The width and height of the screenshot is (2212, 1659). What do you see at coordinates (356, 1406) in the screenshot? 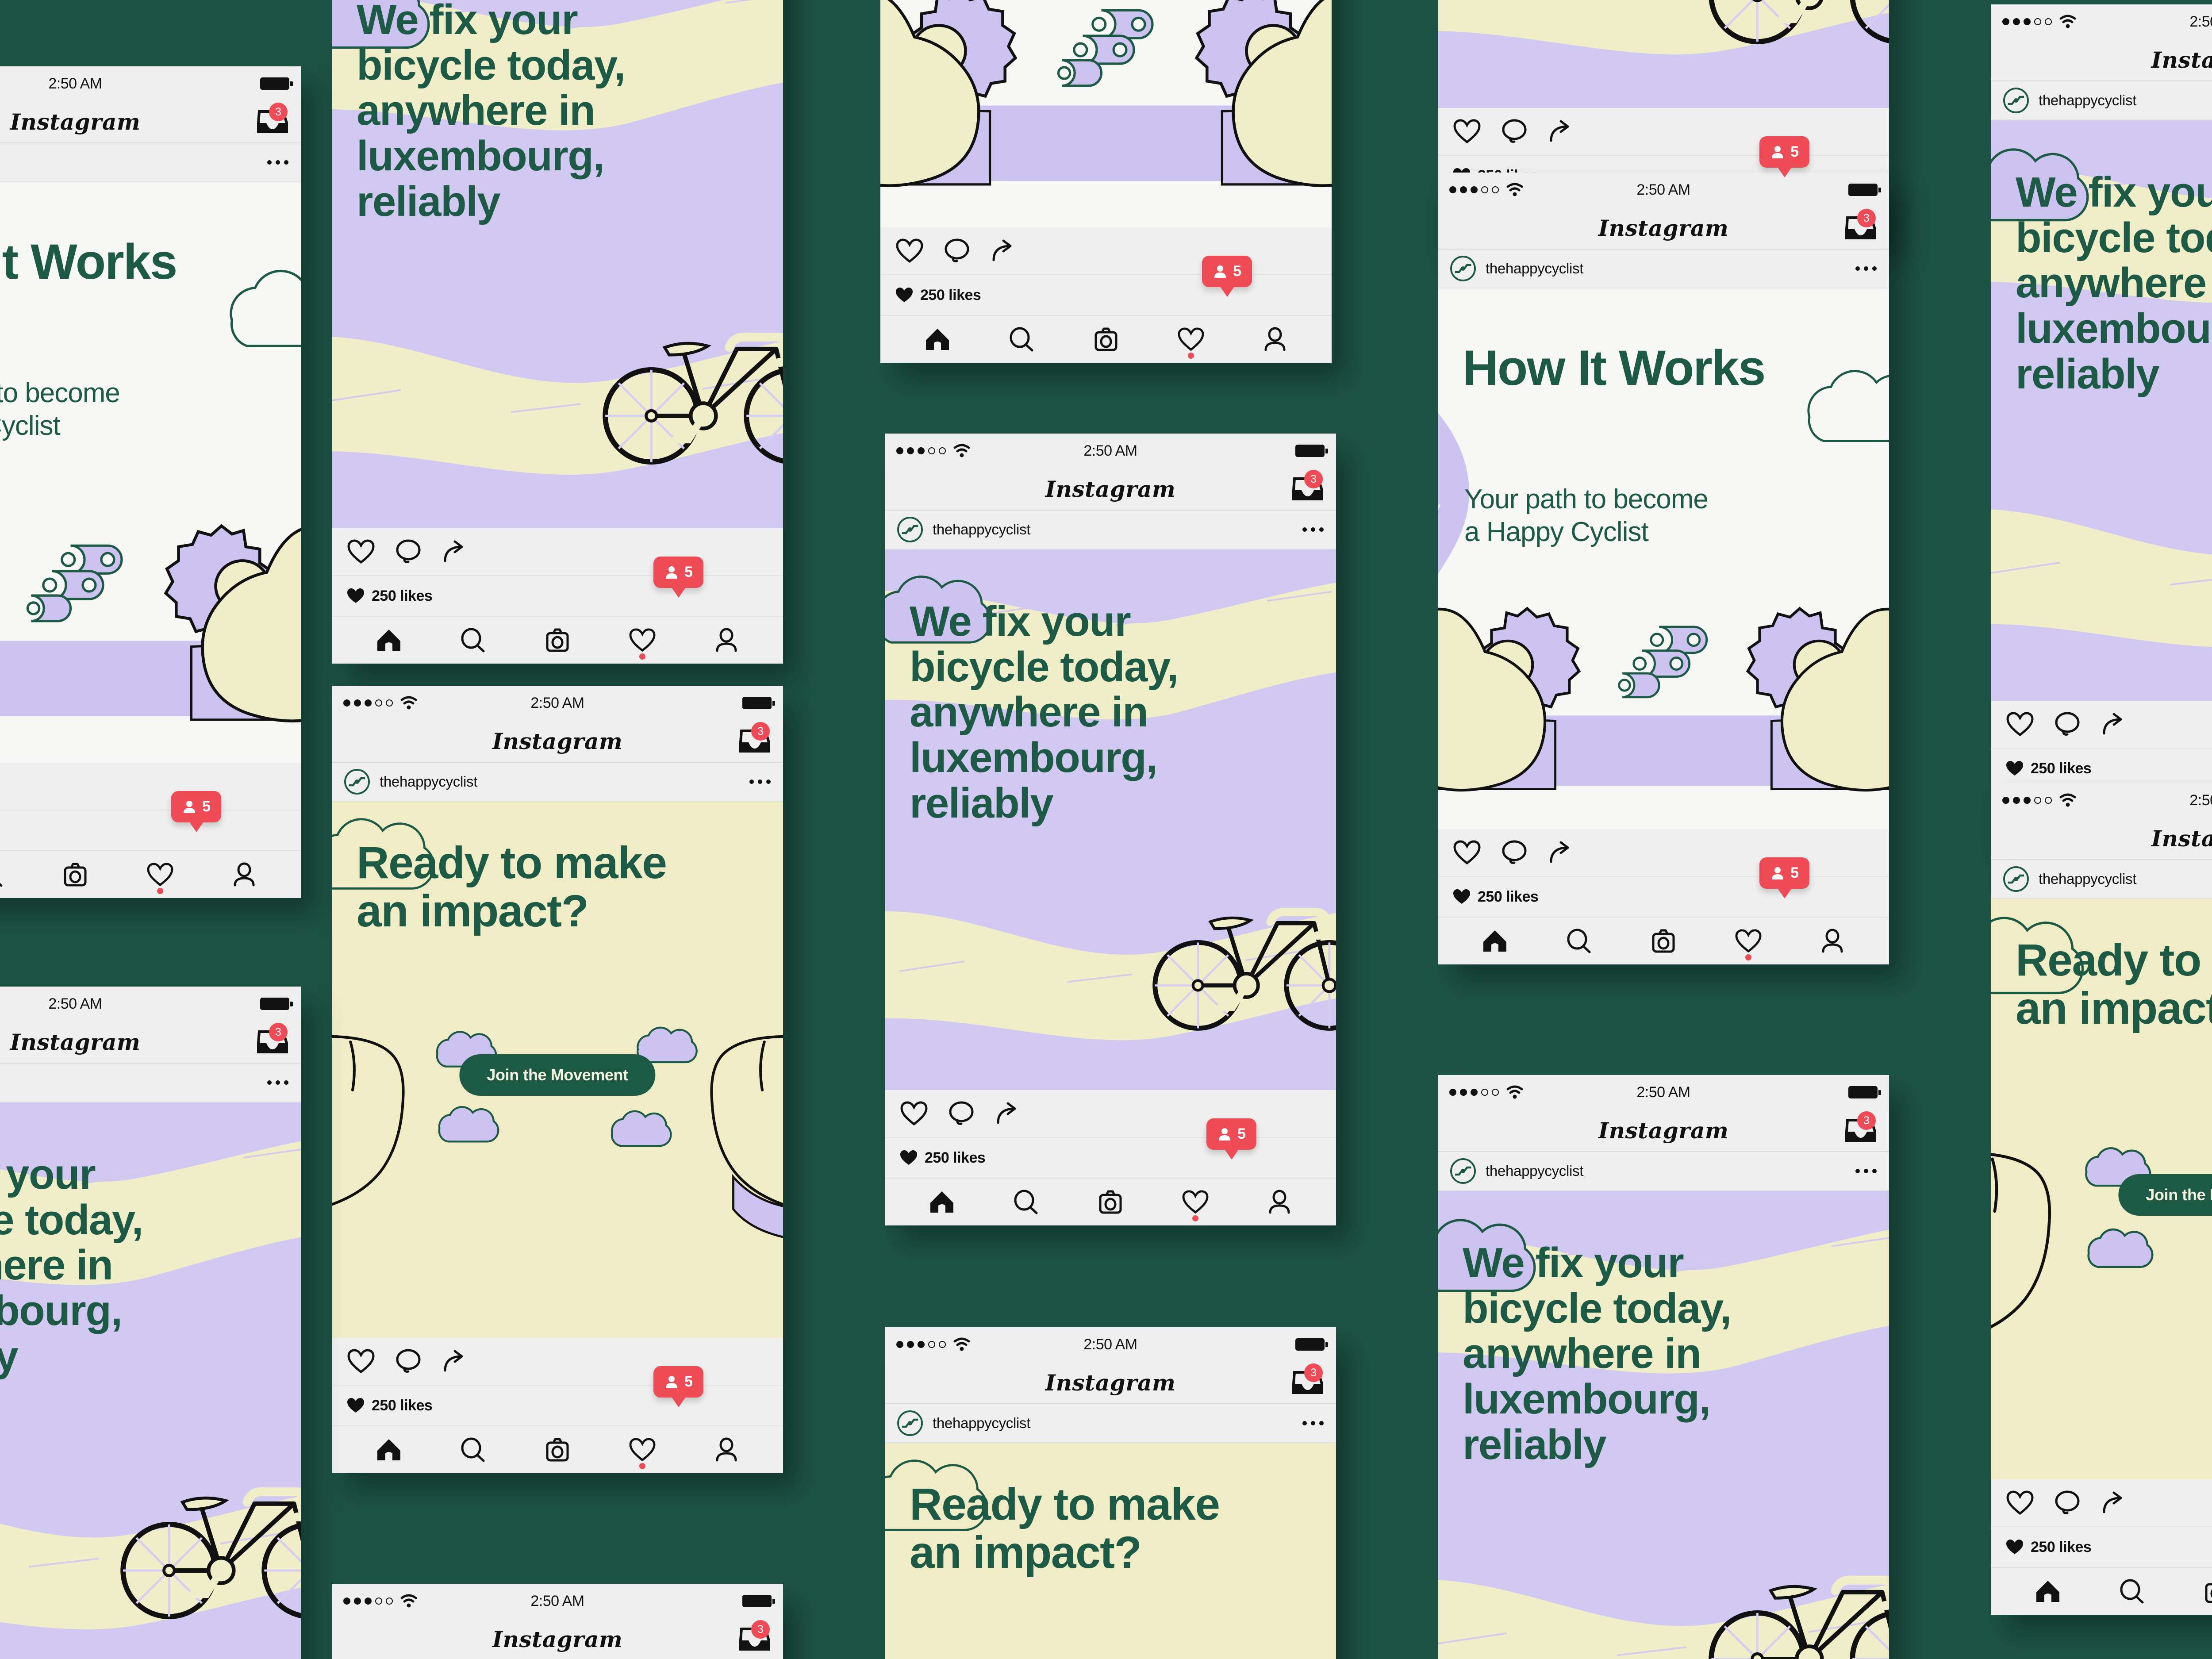
I see `heart-filled-icon` at bounding box center [356, 1406].